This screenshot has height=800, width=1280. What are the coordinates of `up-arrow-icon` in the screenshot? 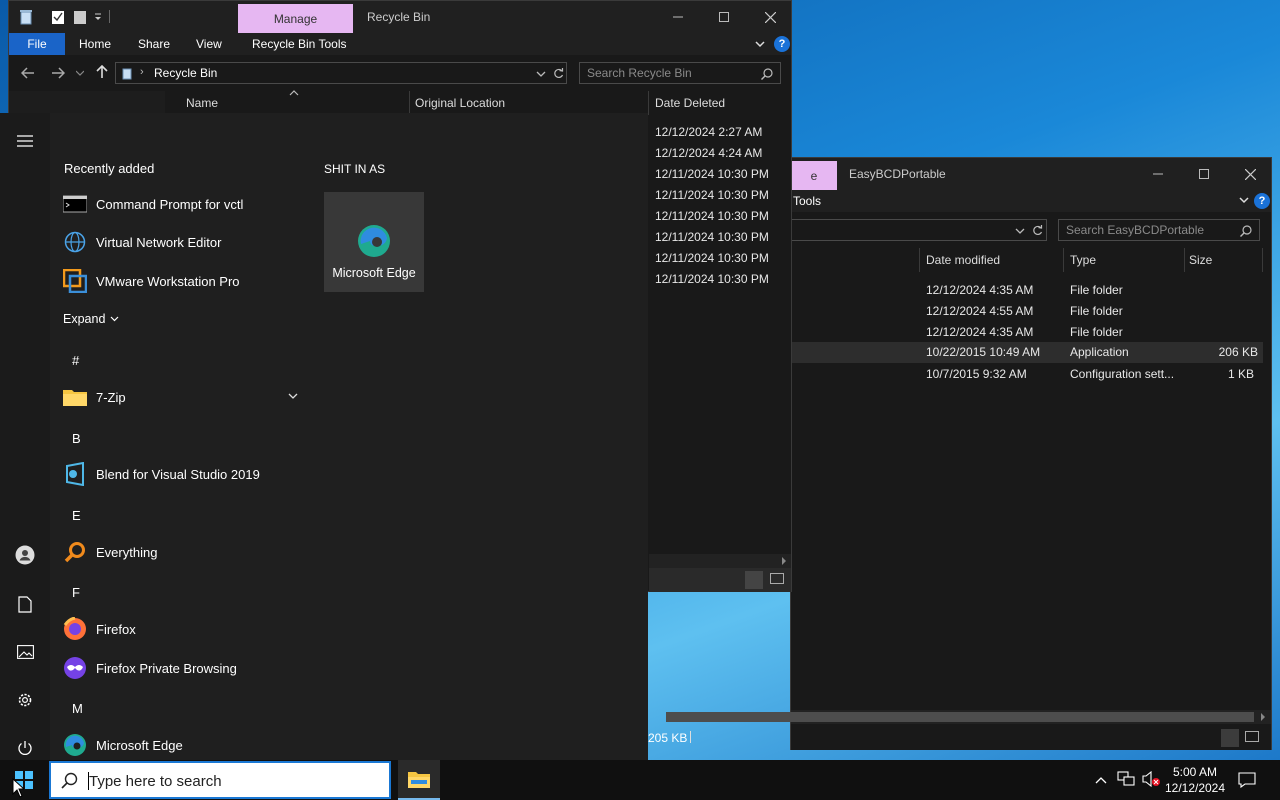 It's located at (102, 72).